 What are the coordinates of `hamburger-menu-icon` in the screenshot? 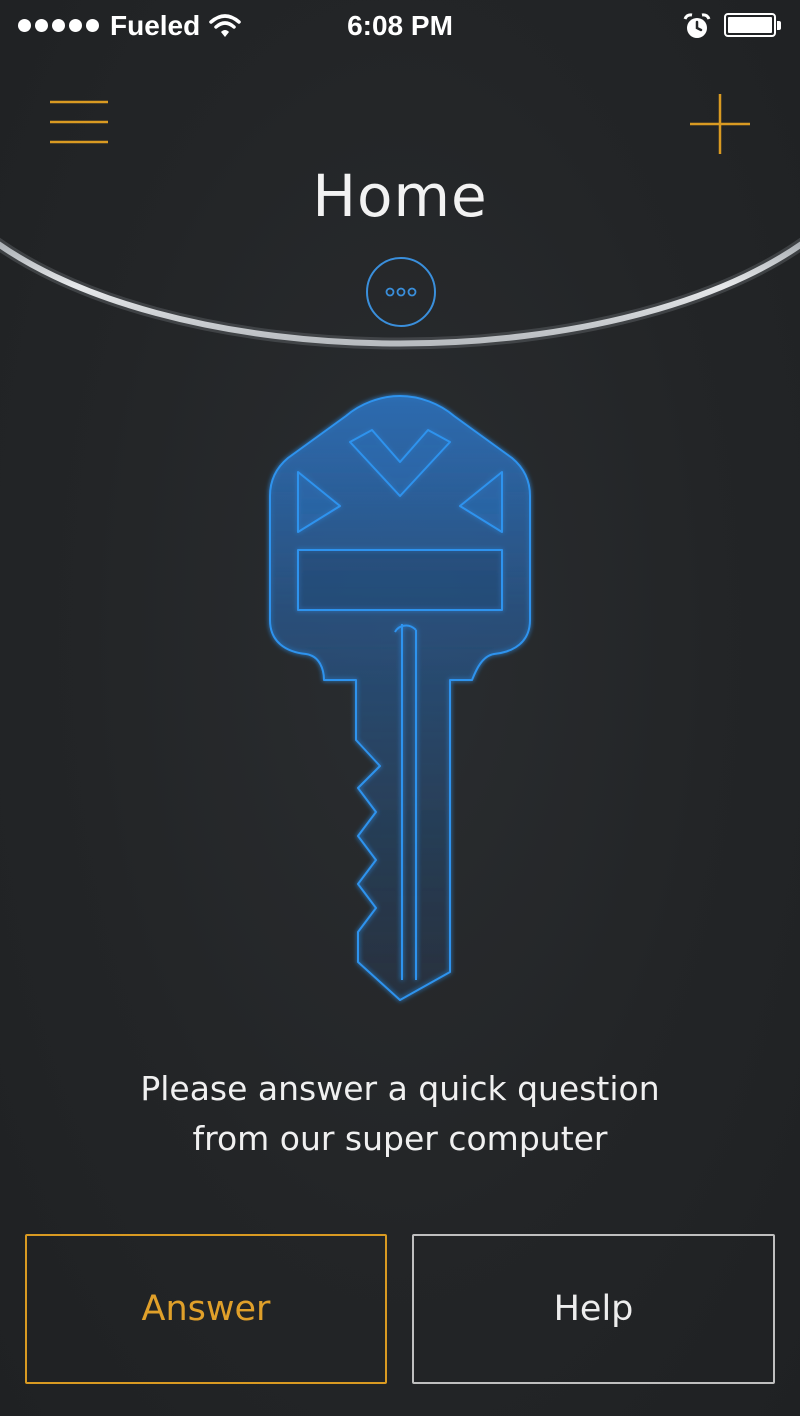 It's located at (79, 122).